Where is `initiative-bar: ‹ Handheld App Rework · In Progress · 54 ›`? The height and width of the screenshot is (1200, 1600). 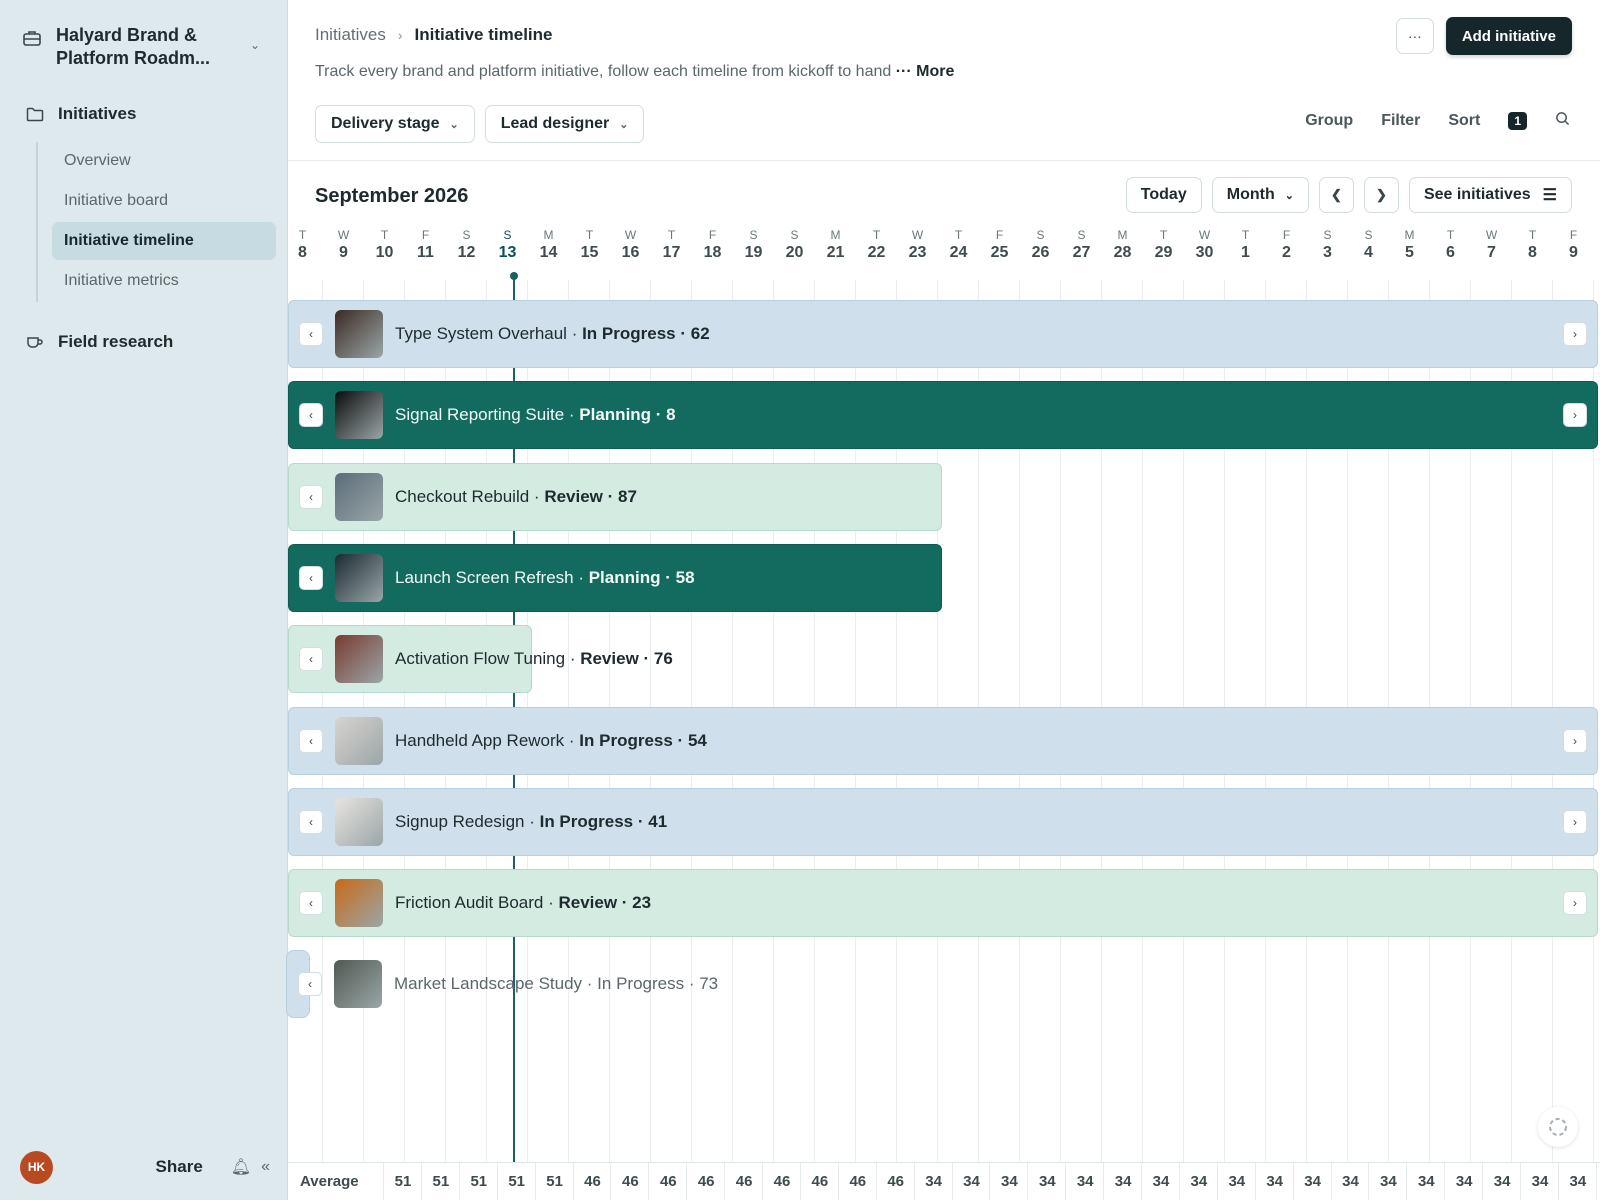
initiative-bar: ‹ Handheld App Rework · In Progress · 54 › is located at coordinates (943, 740).